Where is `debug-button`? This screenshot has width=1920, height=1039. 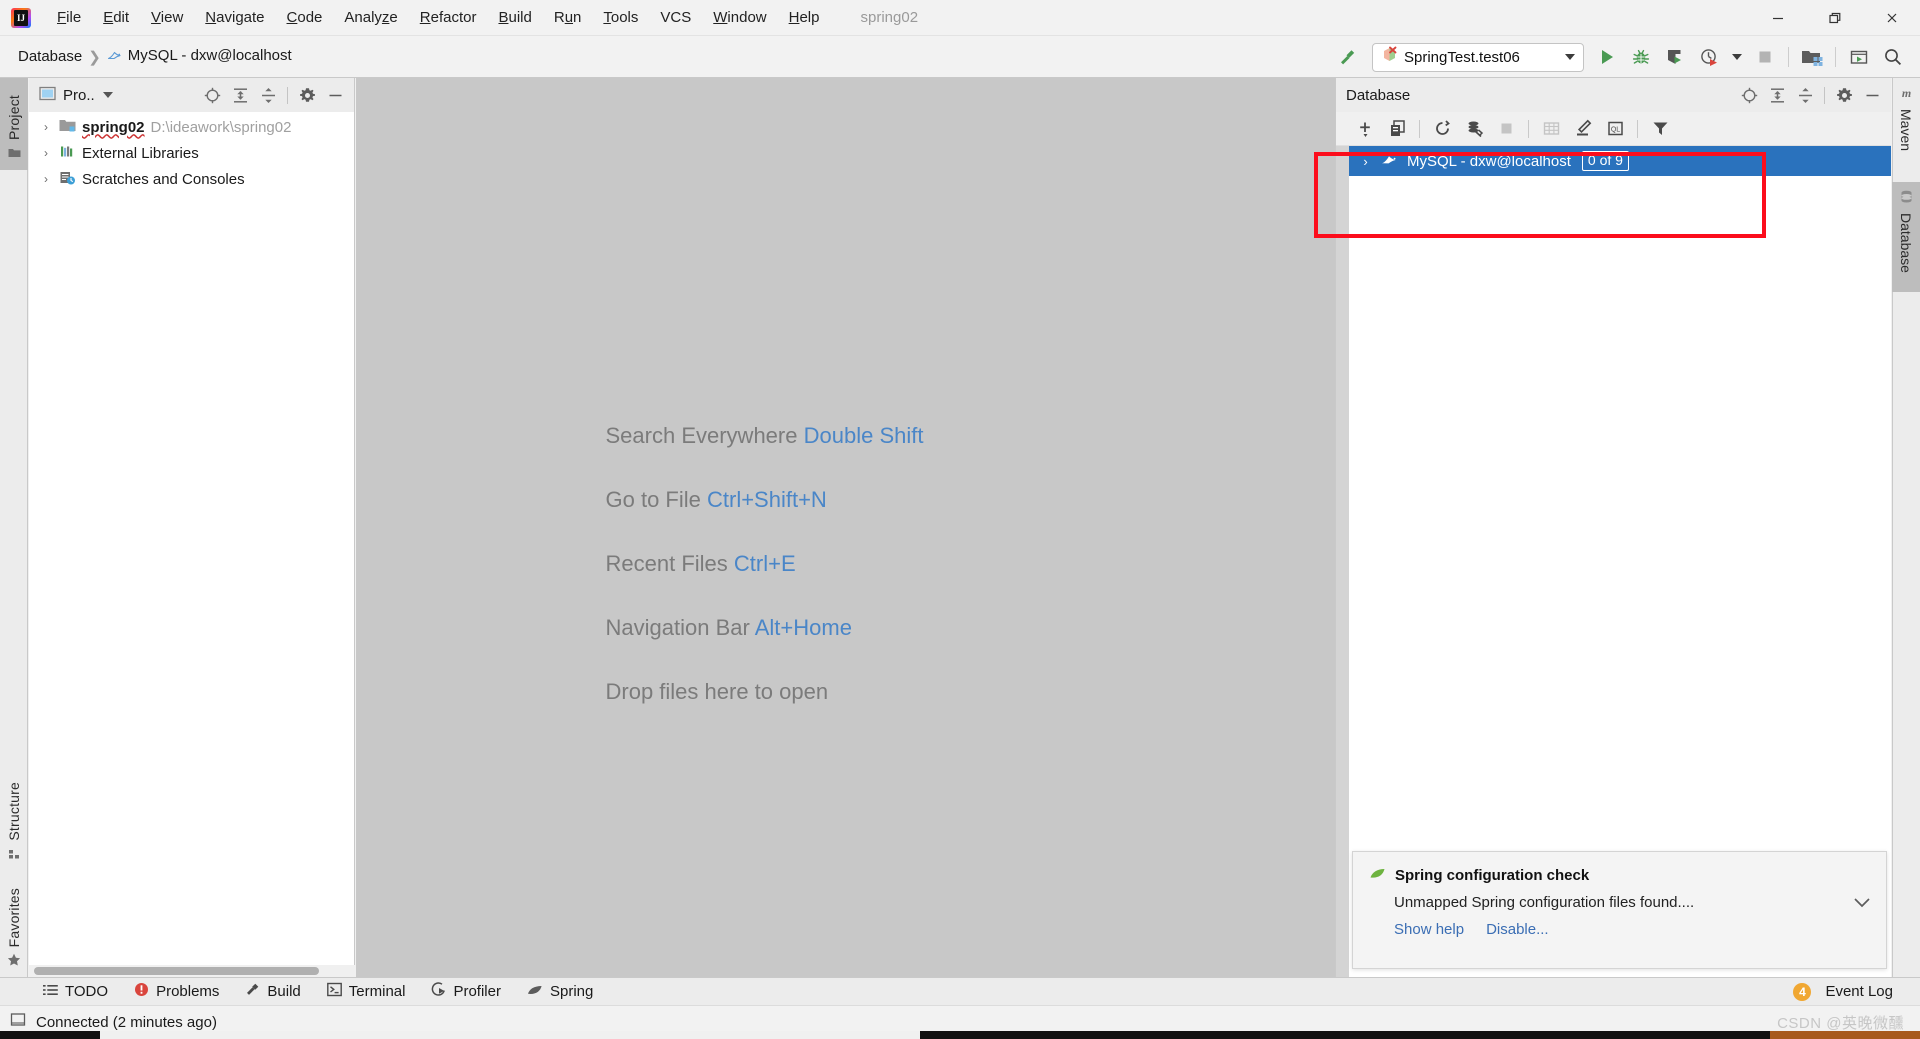 debug-button is located at coordinates (1641, 57).